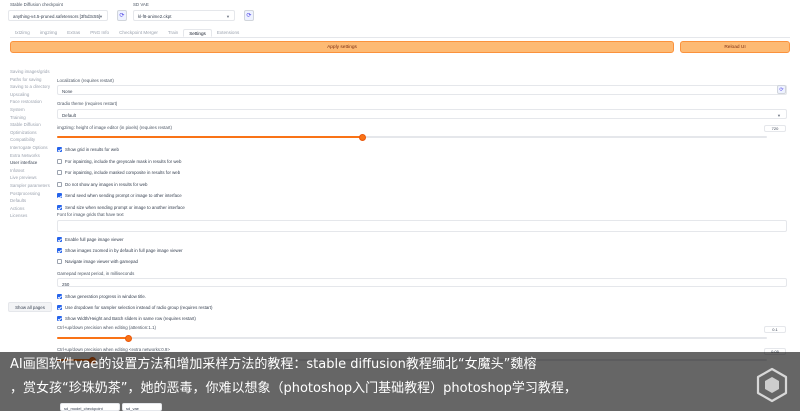 Image resolution: width=800 pixels, height=411 pixels. Describe the element at coordinates (138, 33) in the screenshot. I see `tab-checkpoint-merger: Checkpoint Merger` at that location.